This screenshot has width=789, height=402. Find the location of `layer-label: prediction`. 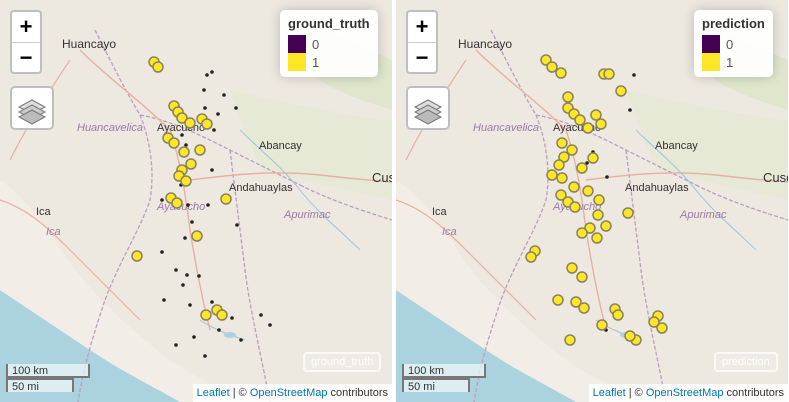

layer-label: prediction is located at coordinates (746, 362).